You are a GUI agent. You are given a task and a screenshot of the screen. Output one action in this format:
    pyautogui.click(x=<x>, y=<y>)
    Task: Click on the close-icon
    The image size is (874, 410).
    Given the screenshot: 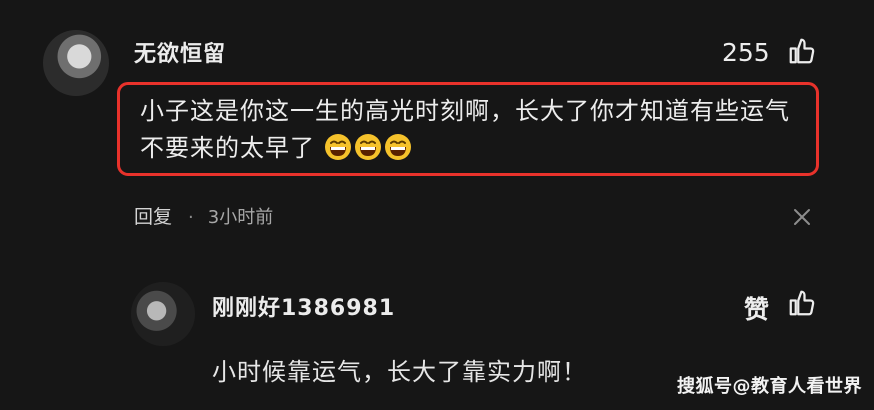 What is the action you would take?
    pyautogui.click(x=802, y=217)
    